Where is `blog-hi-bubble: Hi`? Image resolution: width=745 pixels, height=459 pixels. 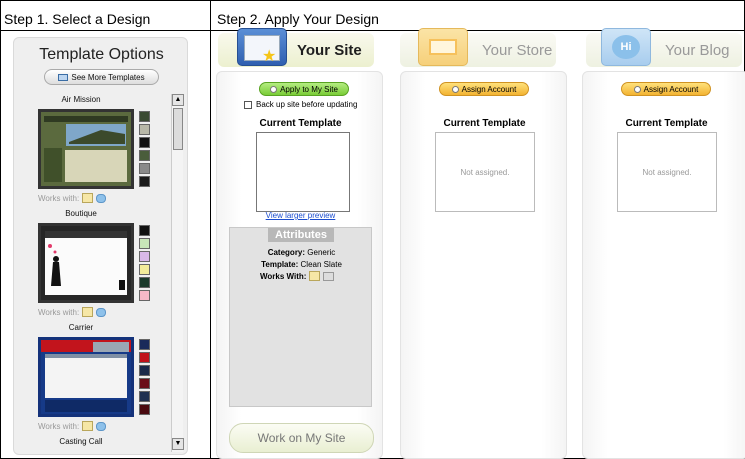
blog-hi-bubble: Hi is located at coordinates (626, 47).